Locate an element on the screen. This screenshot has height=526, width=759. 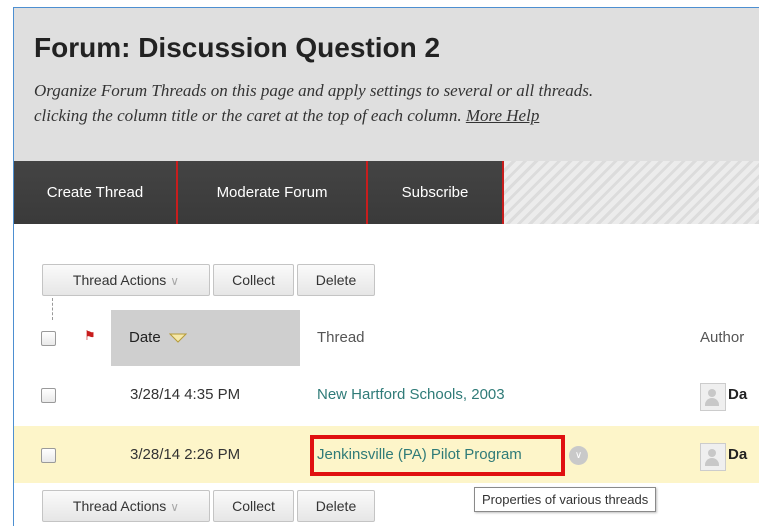
collect-button: Collect is located at coordinates (253, 280).